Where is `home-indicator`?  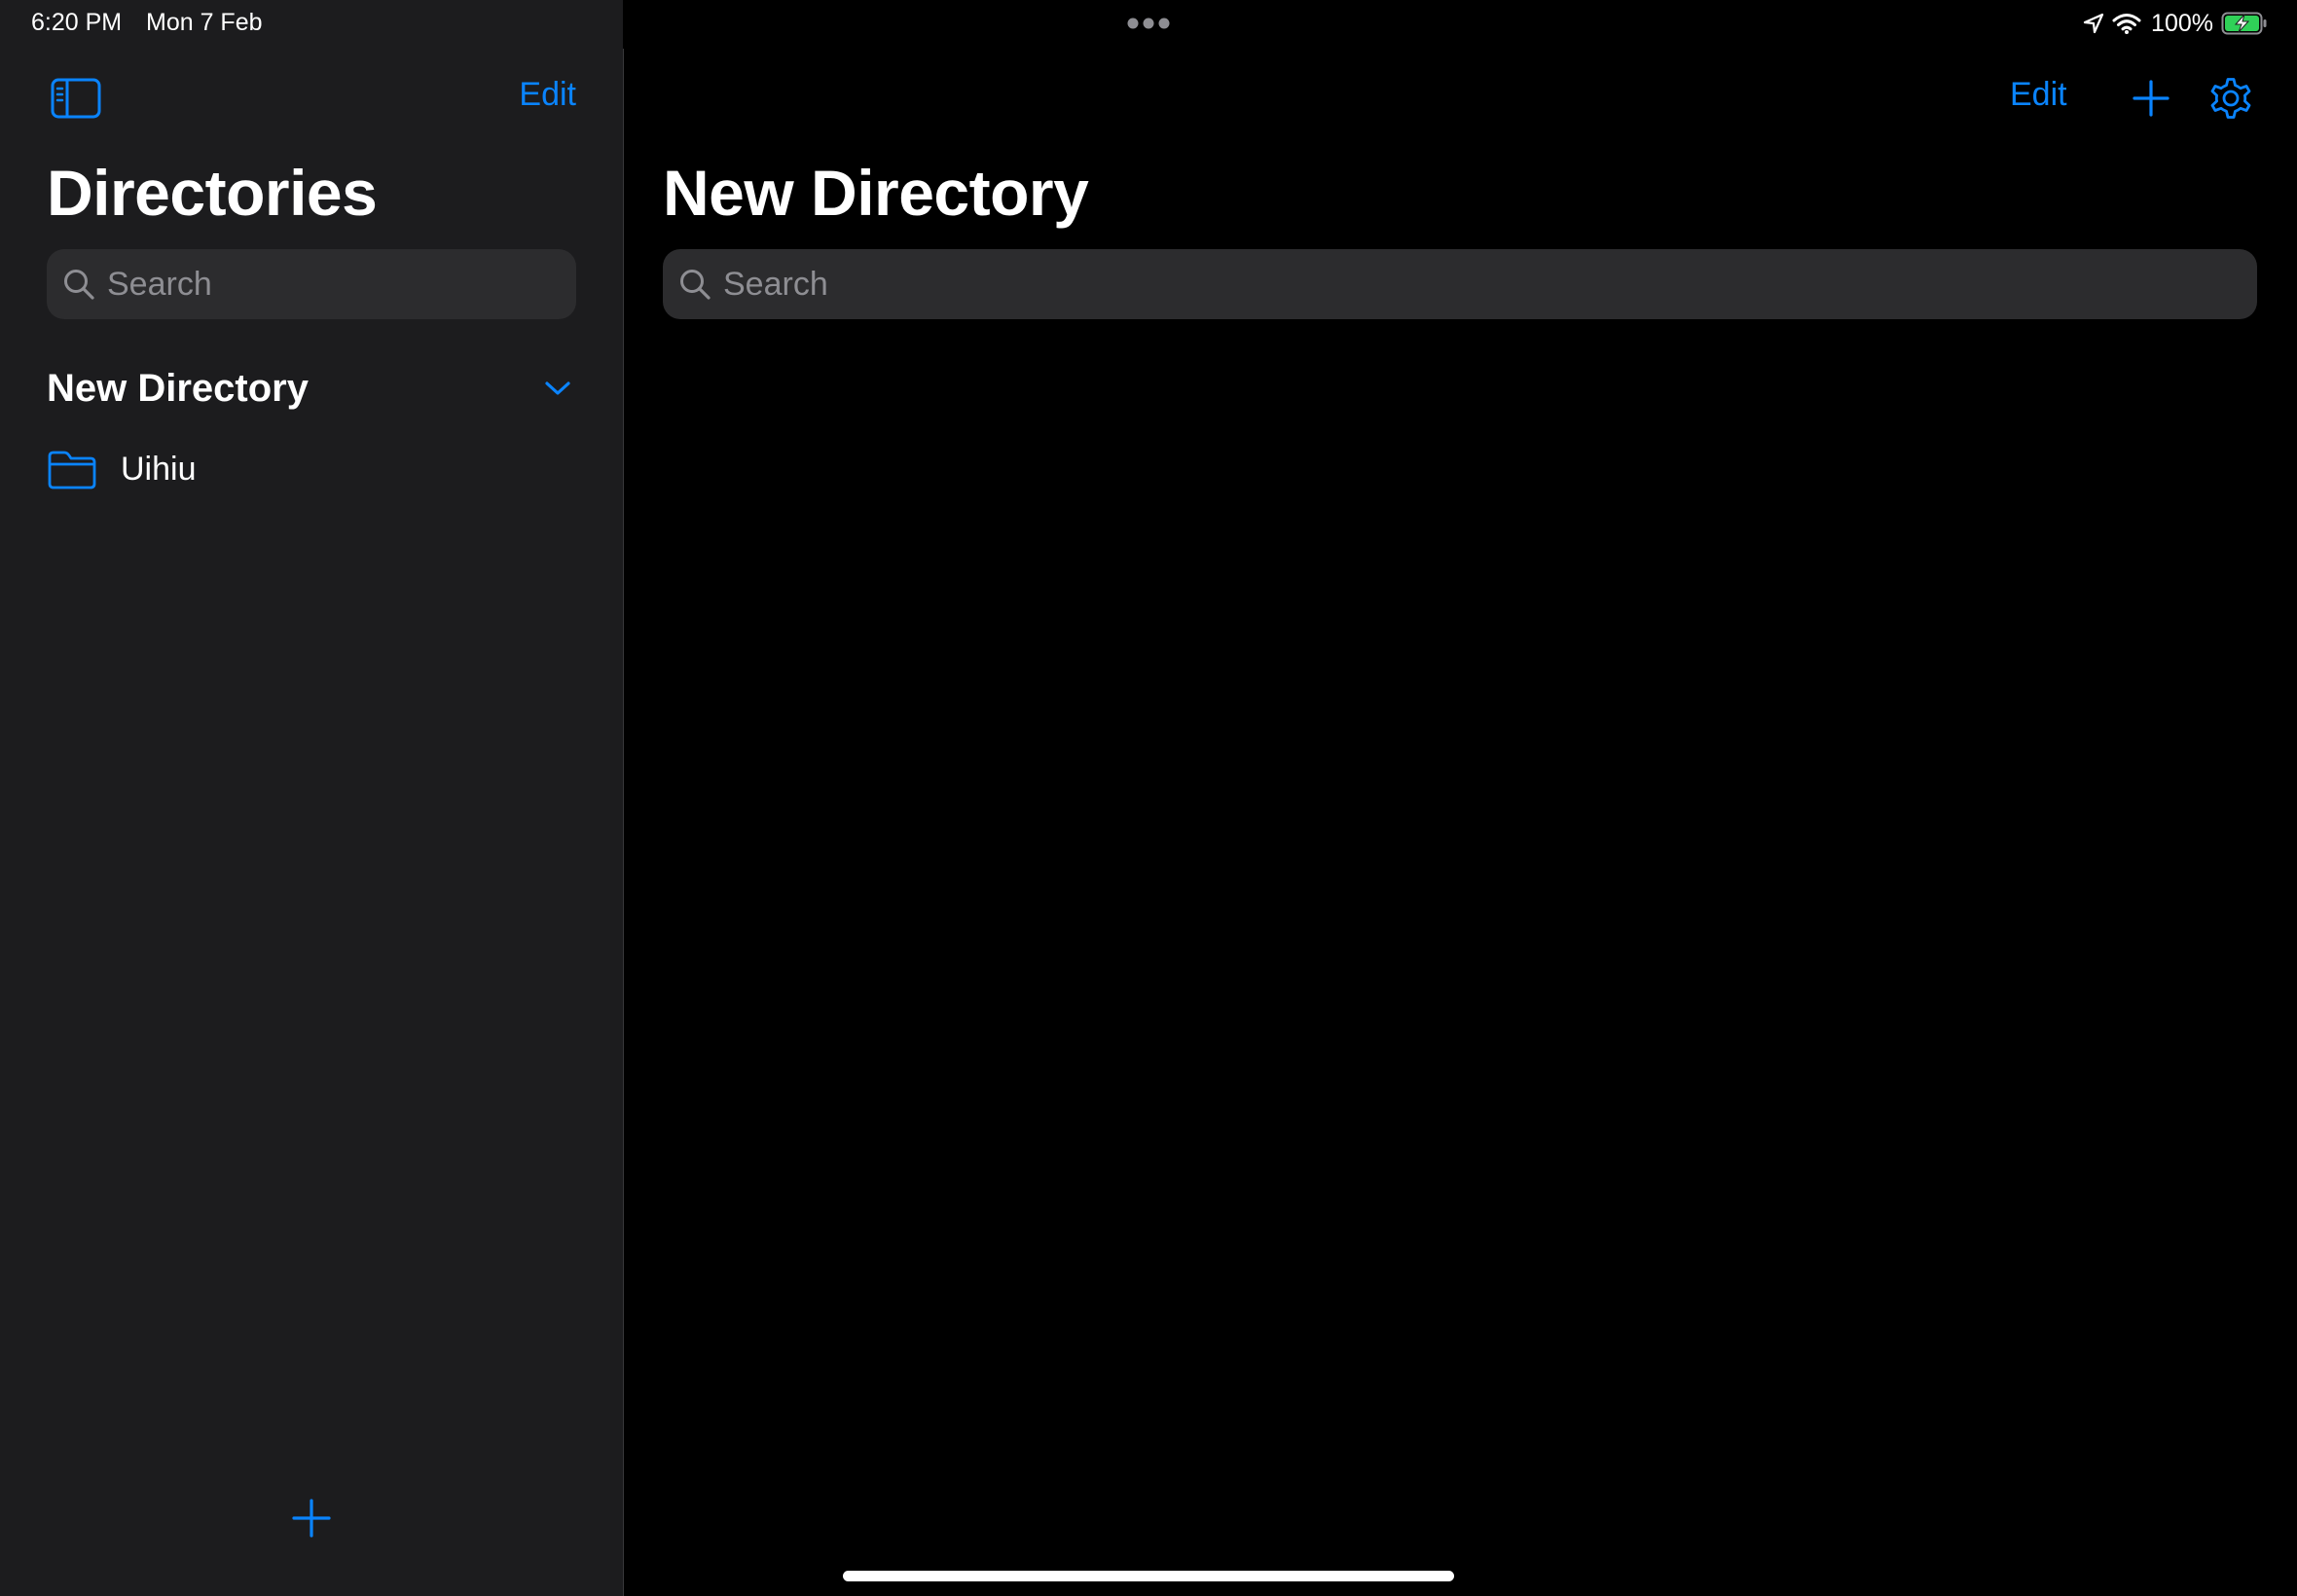 home-indicator is located at coordinates (1148, 1576).